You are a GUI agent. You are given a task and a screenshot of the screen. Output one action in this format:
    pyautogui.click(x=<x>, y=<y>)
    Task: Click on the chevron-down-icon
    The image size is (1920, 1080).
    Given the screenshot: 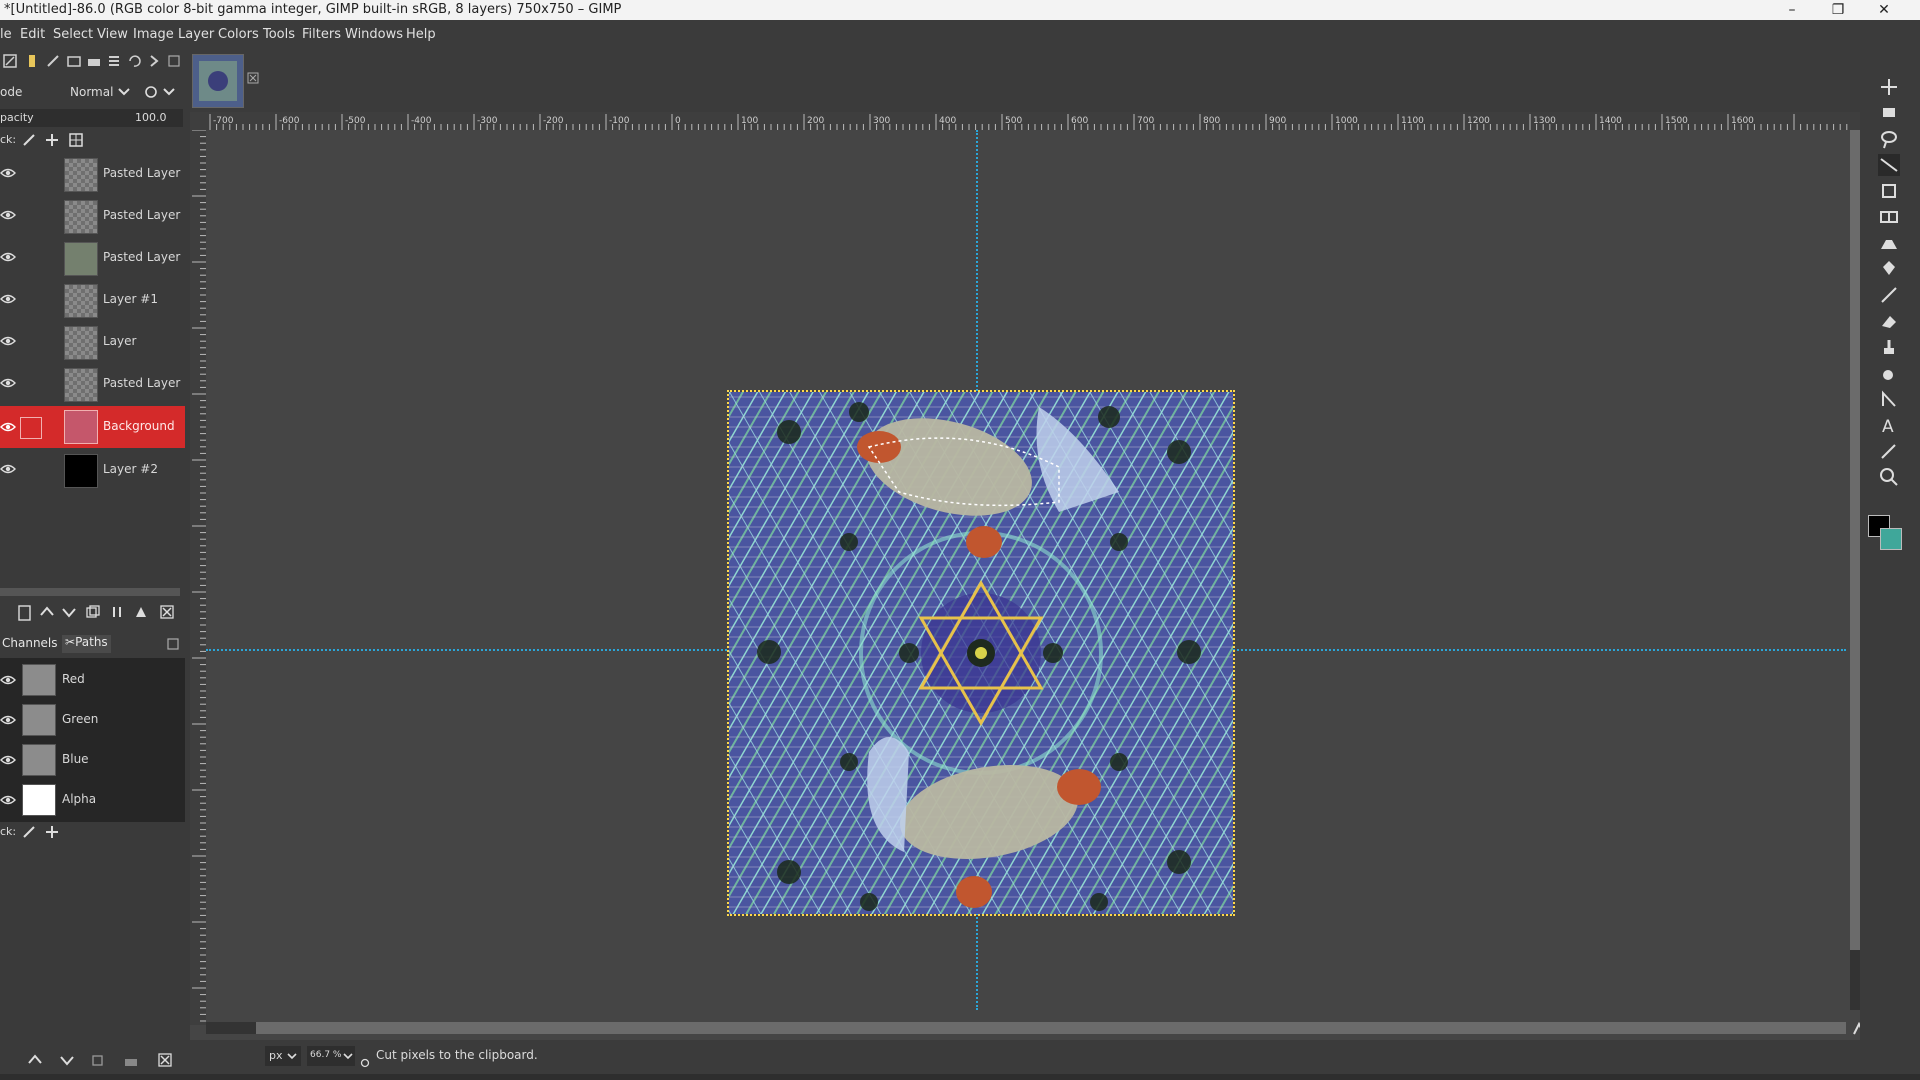 What is the action you would take?
    pyautogui.click(x=169, y=92)
    